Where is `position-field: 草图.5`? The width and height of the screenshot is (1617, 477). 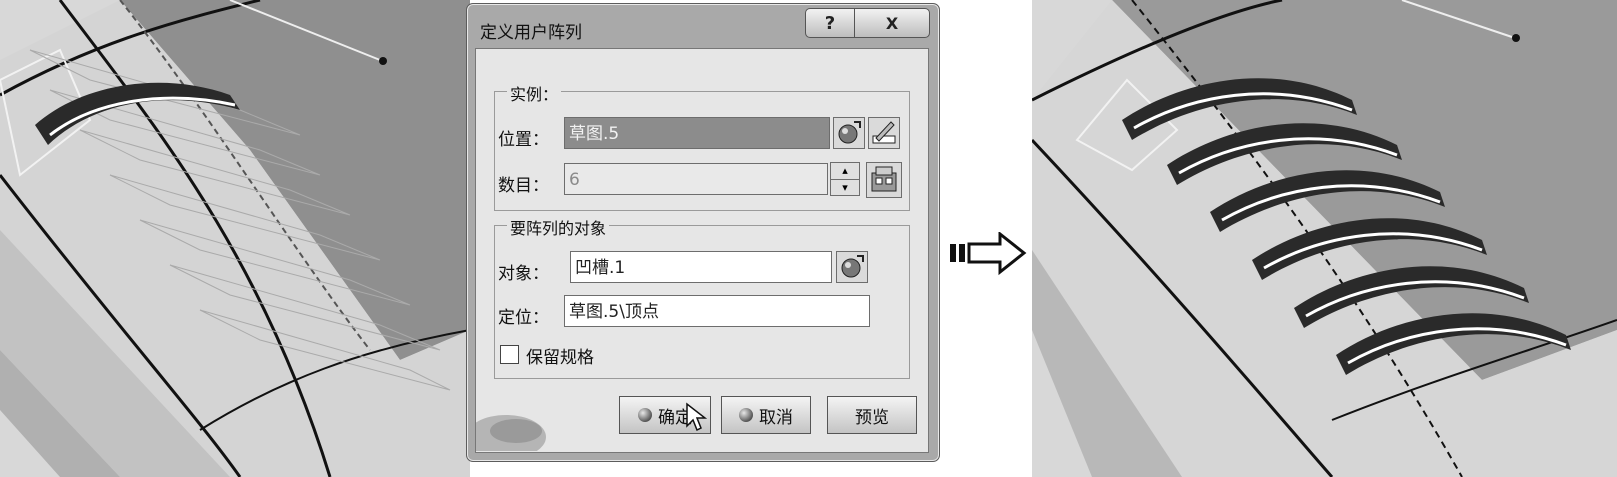 position-field: 草图.5 is located at coordinates (697, 133).